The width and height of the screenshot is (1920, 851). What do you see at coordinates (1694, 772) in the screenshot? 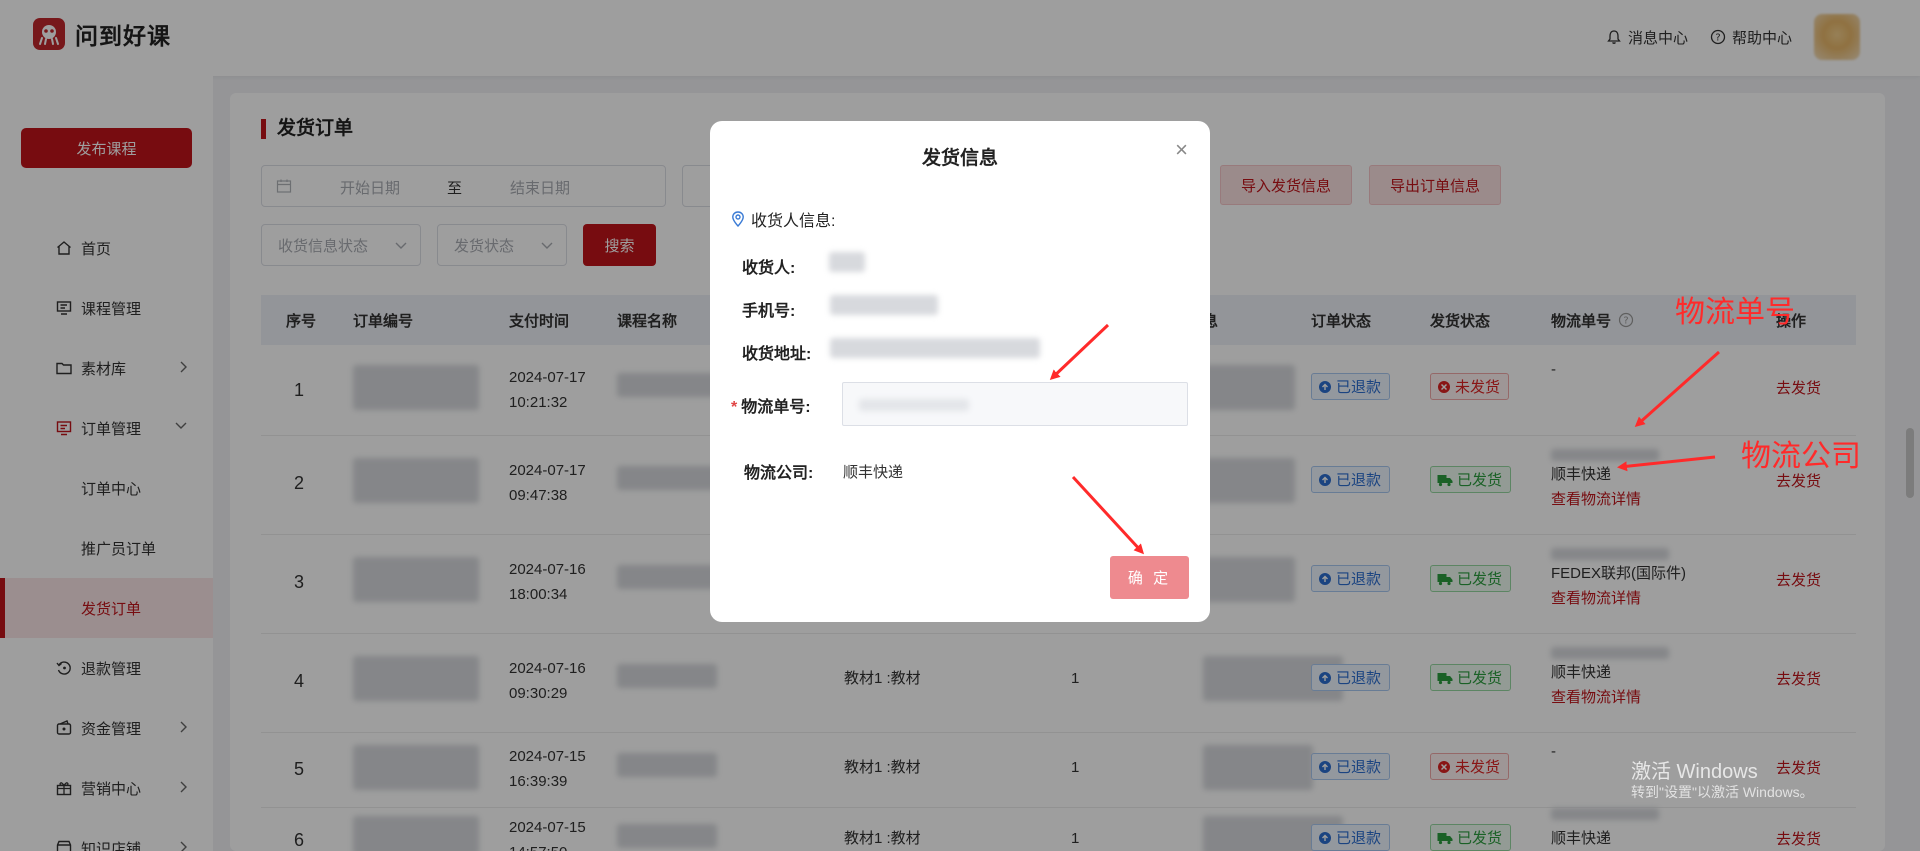
I see `windows-activation-watermark: 激活 Windows` at bounding box center [1694, 772].